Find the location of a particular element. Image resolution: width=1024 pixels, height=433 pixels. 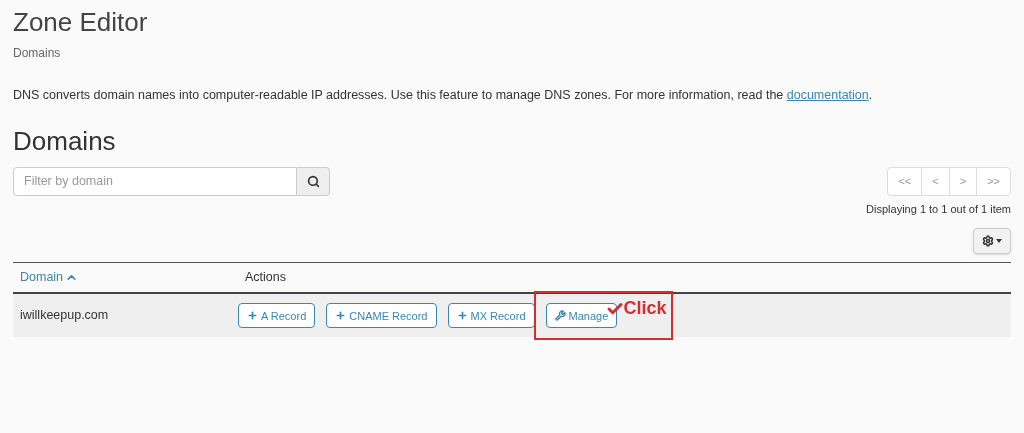

pagination-button: > is located at coordinates (962, 181).